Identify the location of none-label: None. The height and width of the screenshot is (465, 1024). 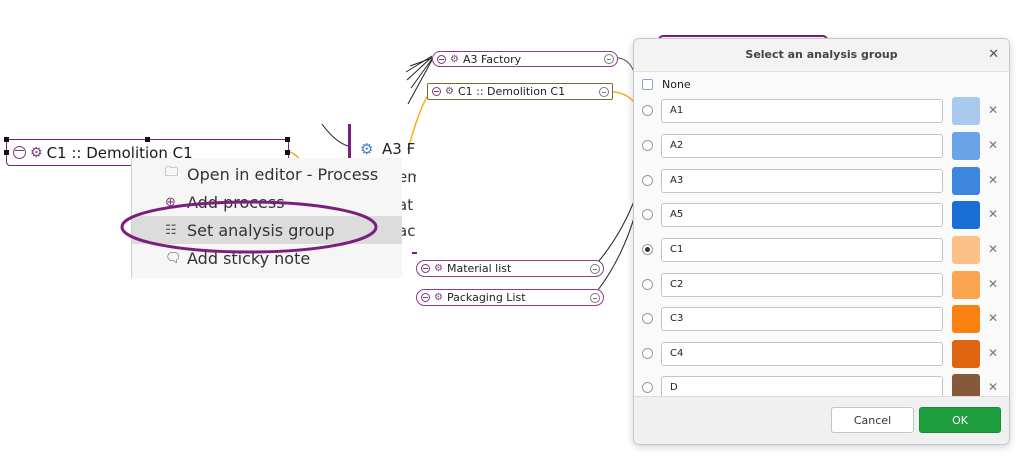
(676, 84).